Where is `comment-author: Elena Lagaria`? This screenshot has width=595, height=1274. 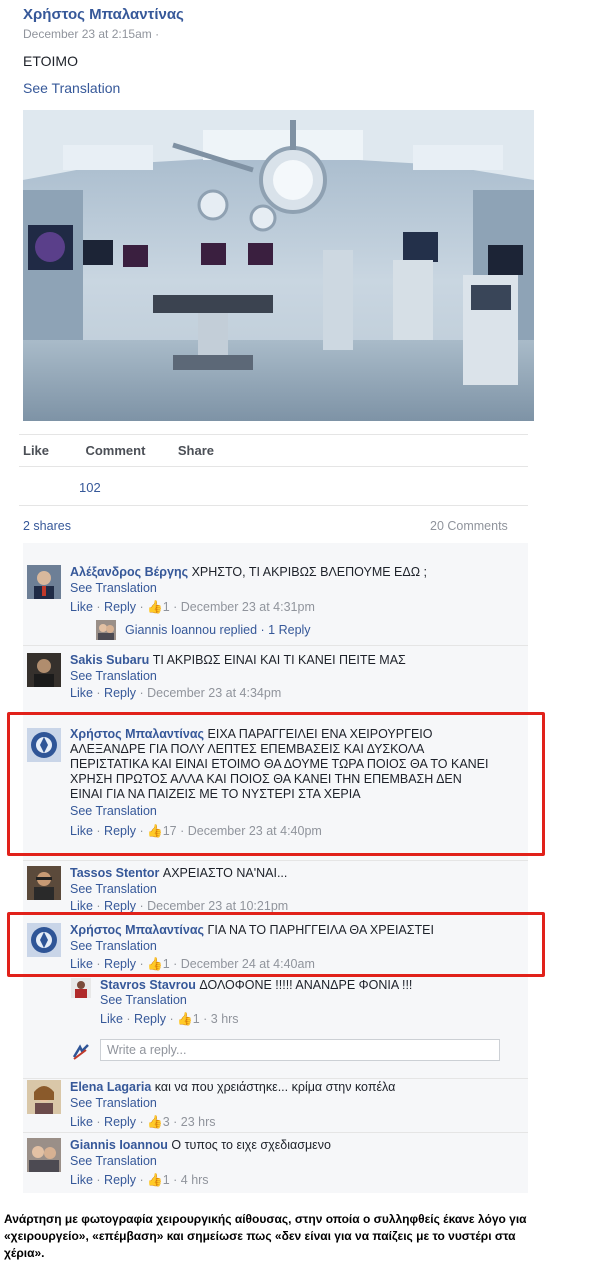 comment-author: Elena Lagaria is located at coordinates (110, 1087).